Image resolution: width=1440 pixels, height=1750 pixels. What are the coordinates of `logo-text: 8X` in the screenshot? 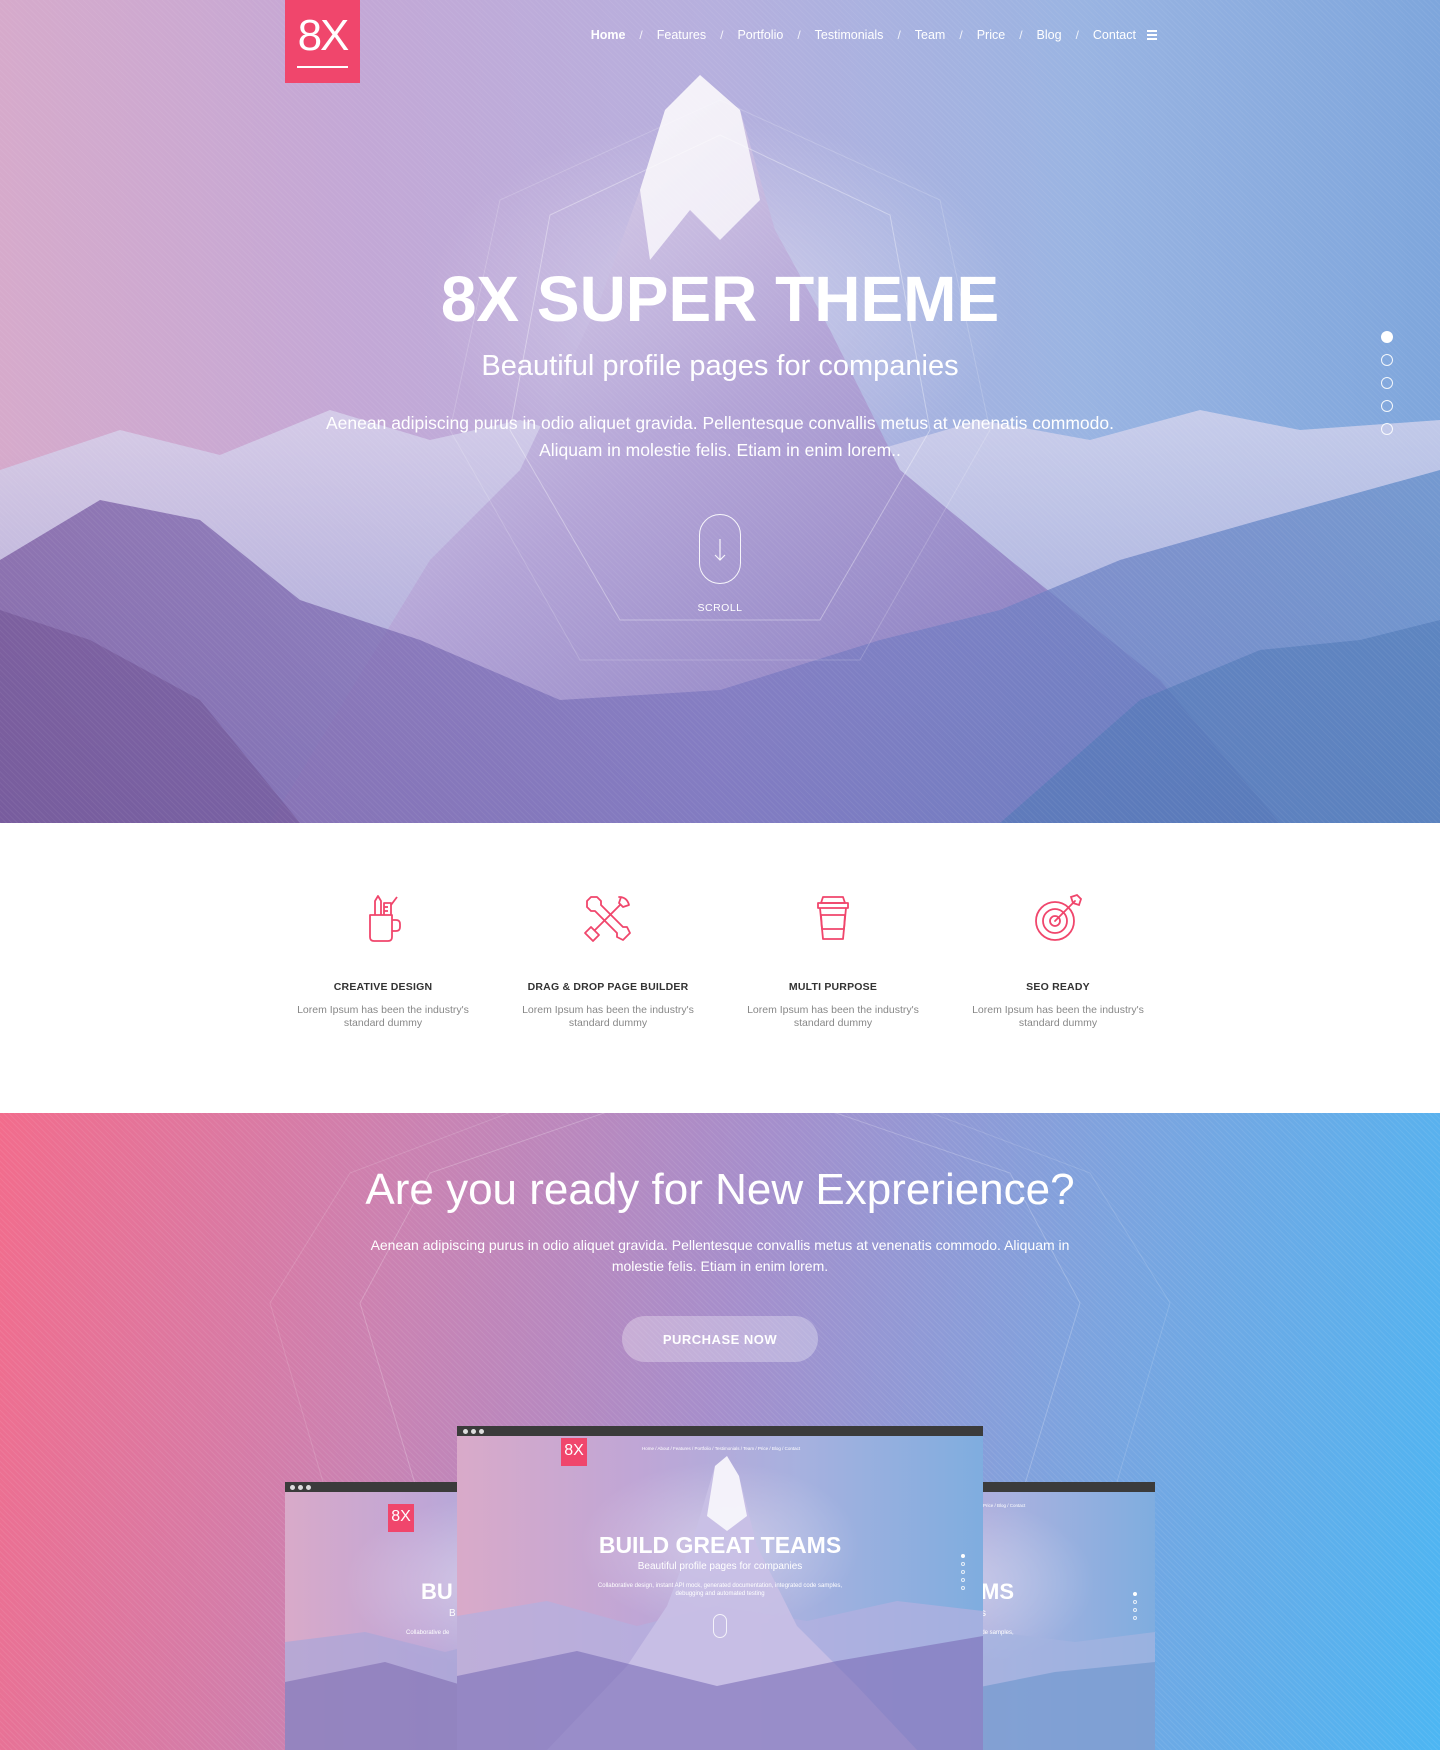 It's located at (323, 35).